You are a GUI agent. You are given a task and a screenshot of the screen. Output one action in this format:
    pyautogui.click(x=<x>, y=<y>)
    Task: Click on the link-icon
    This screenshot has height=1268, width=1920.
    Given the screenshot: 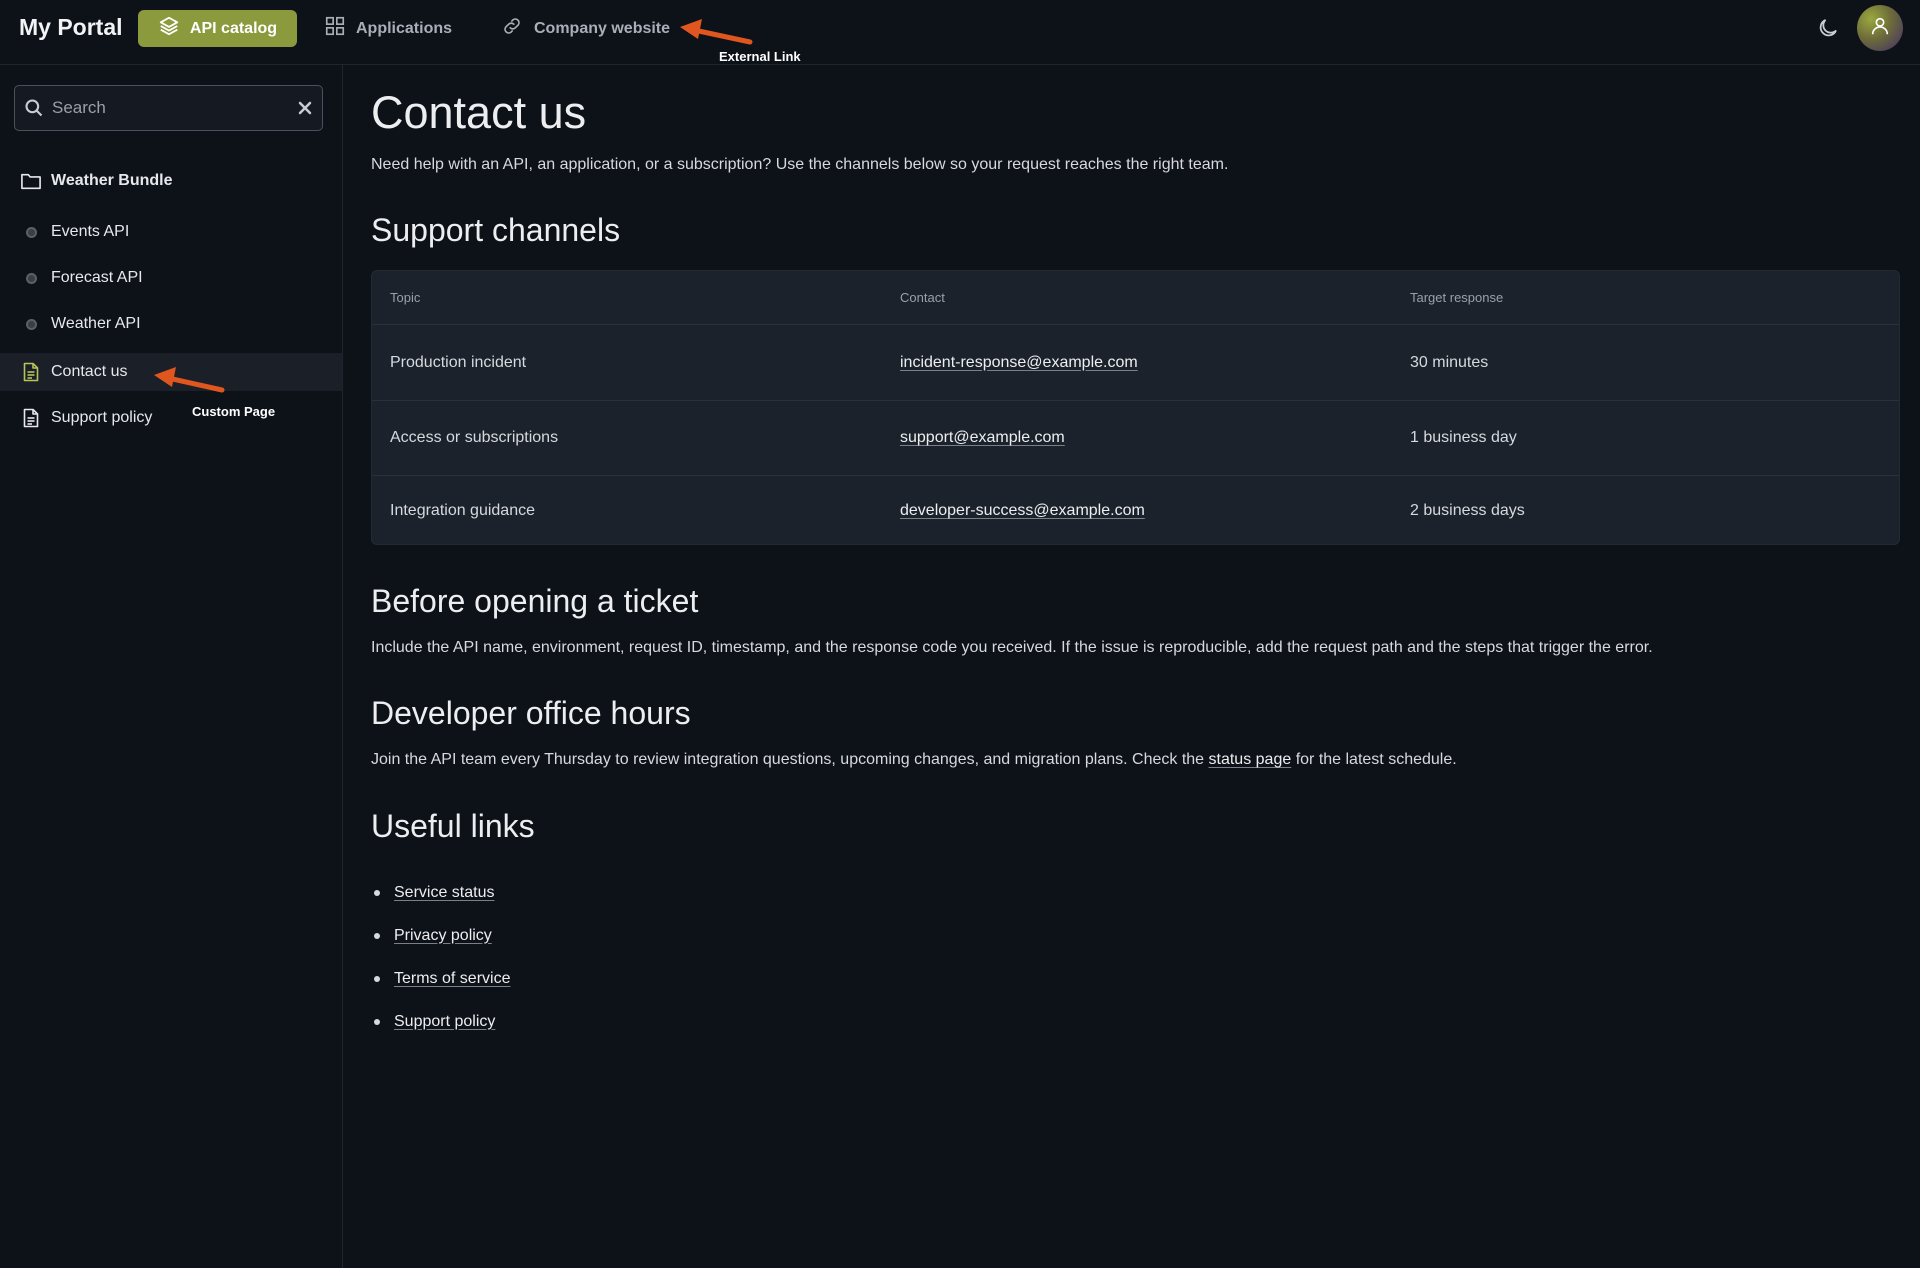 What is the action you would take?
    pyautogui.click(x=512, y=28)
    